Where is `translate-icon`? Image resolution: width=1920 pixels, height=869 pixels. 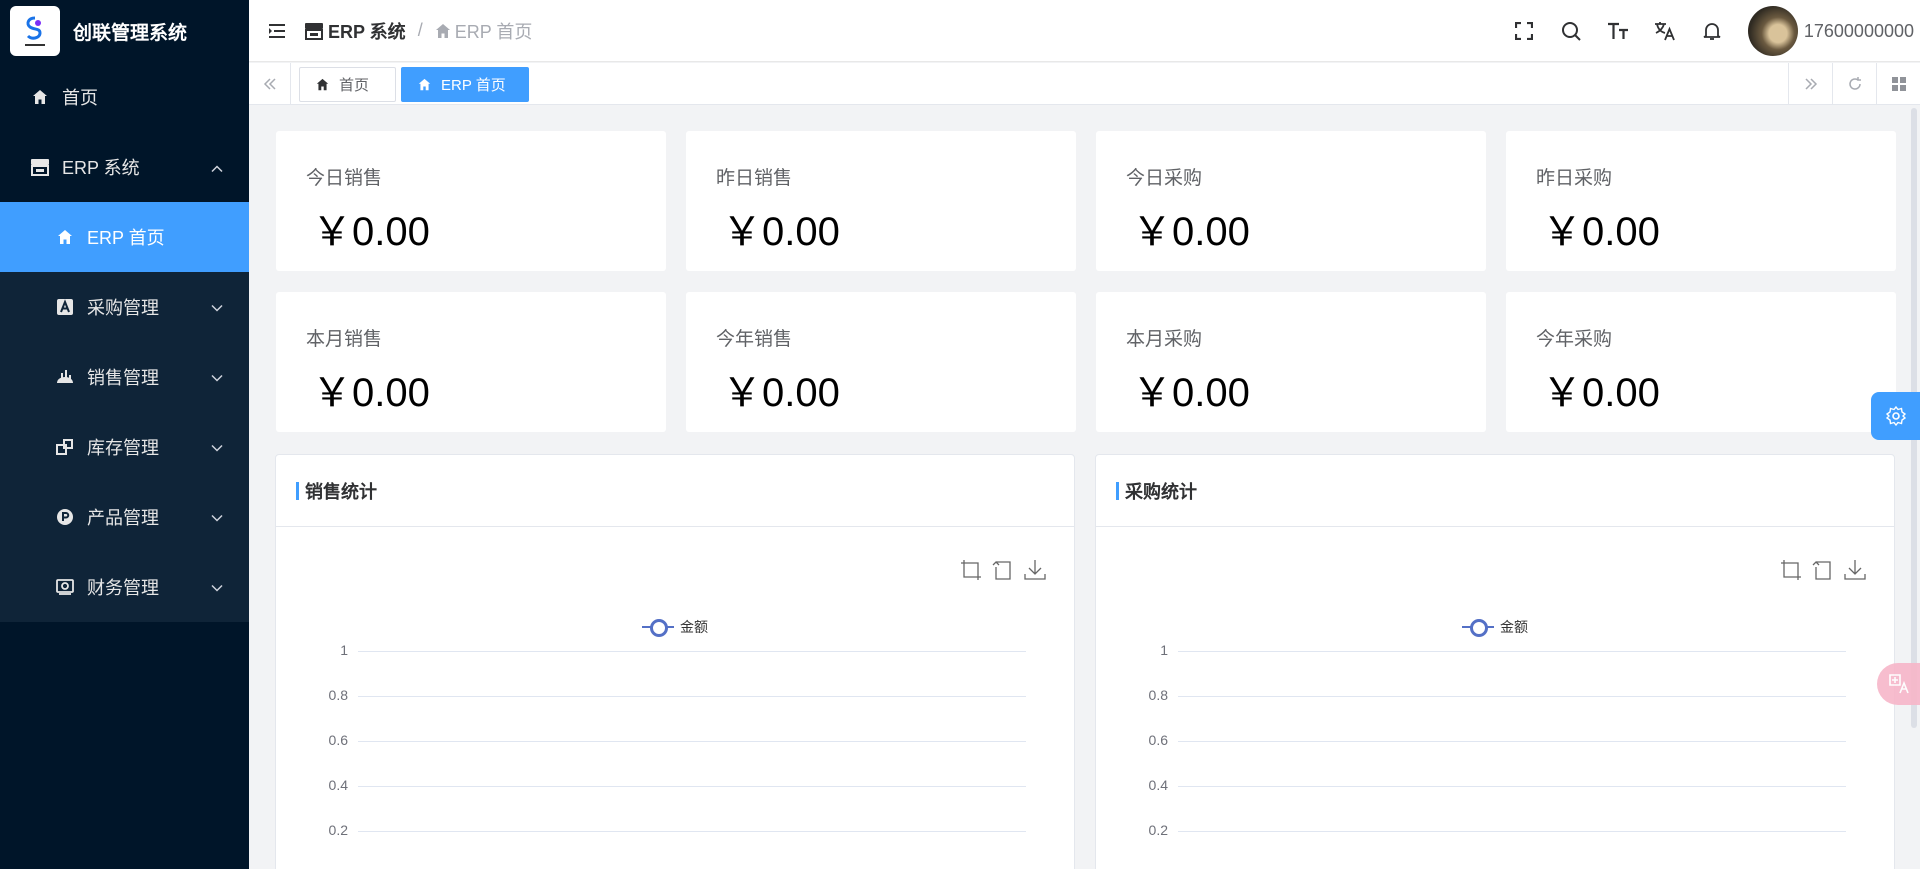 translate-icon is located at coordinates (1665, 31).